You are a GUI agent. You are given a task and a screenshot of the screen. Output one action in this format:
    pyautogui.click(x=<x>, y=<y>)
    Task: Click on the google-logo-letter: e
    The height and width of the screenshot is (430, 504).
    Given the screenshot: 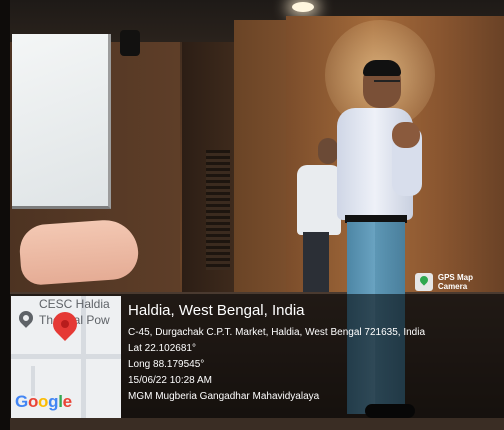 What is the action you would take?
    pyautogui.click(x=67, y=401)
    